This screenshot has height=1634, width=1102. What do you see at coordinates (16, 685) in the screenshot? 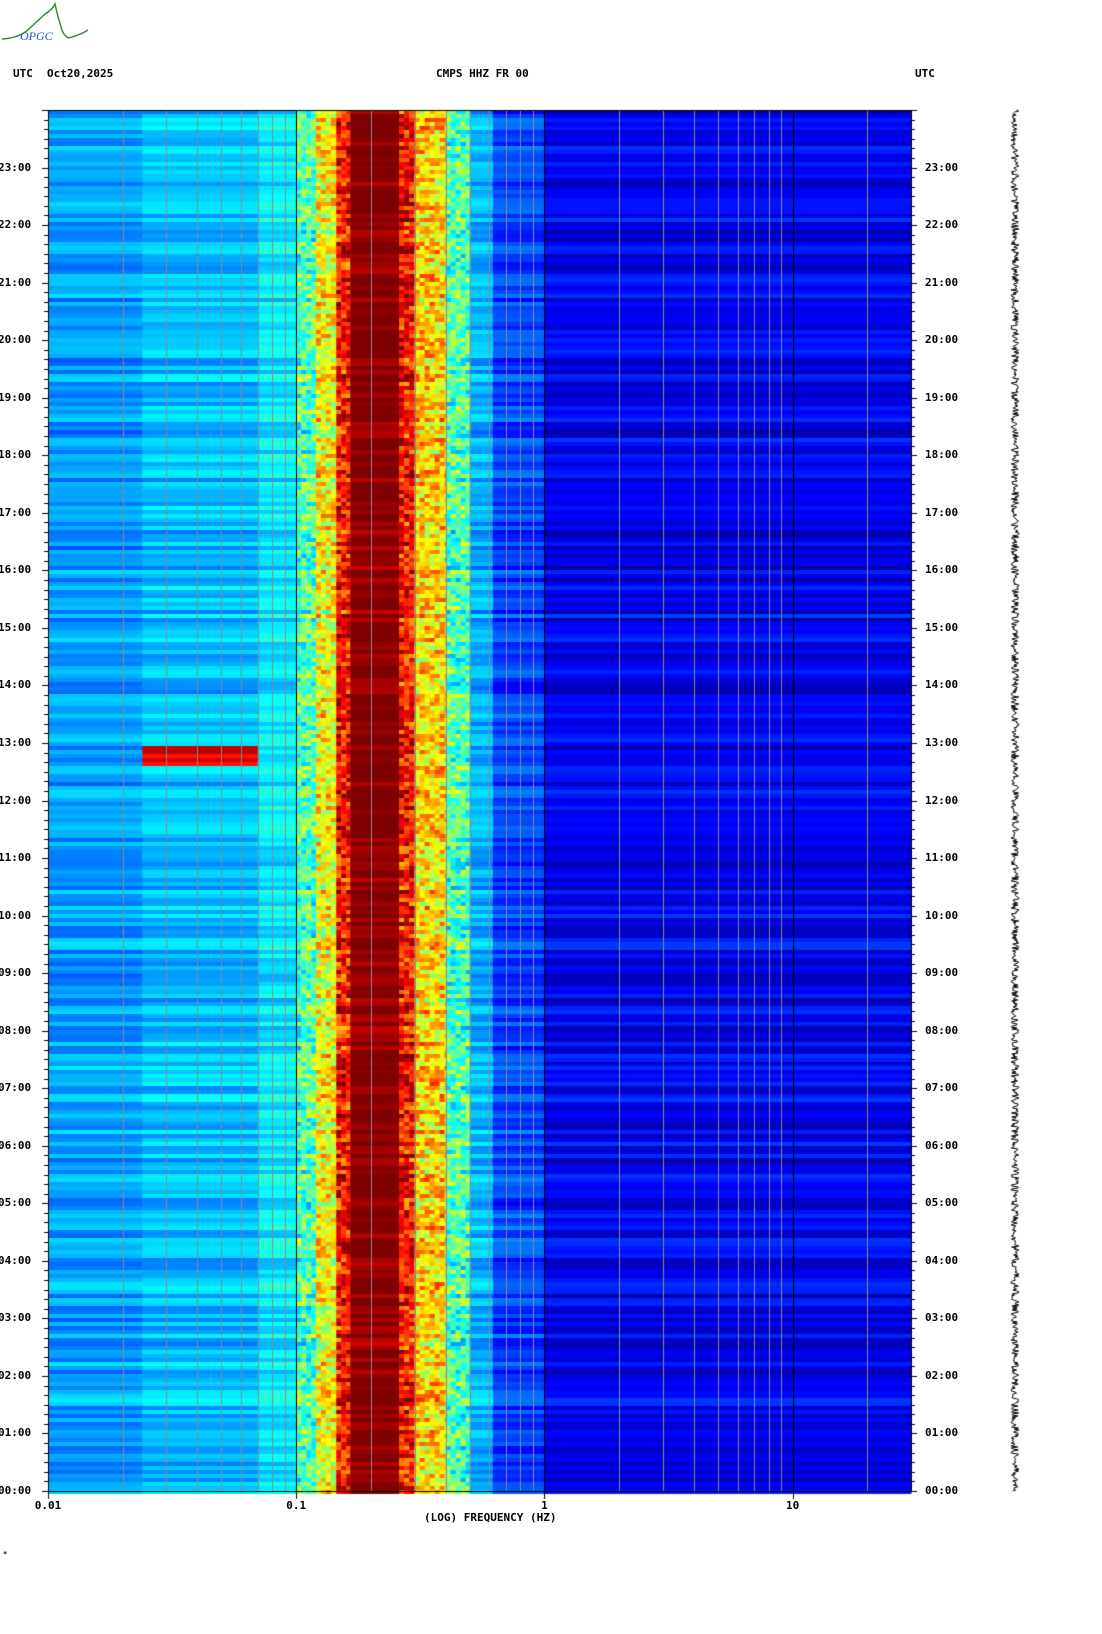
I see `y-tick-label-left: 14:00` at bounding box center [16, 685].